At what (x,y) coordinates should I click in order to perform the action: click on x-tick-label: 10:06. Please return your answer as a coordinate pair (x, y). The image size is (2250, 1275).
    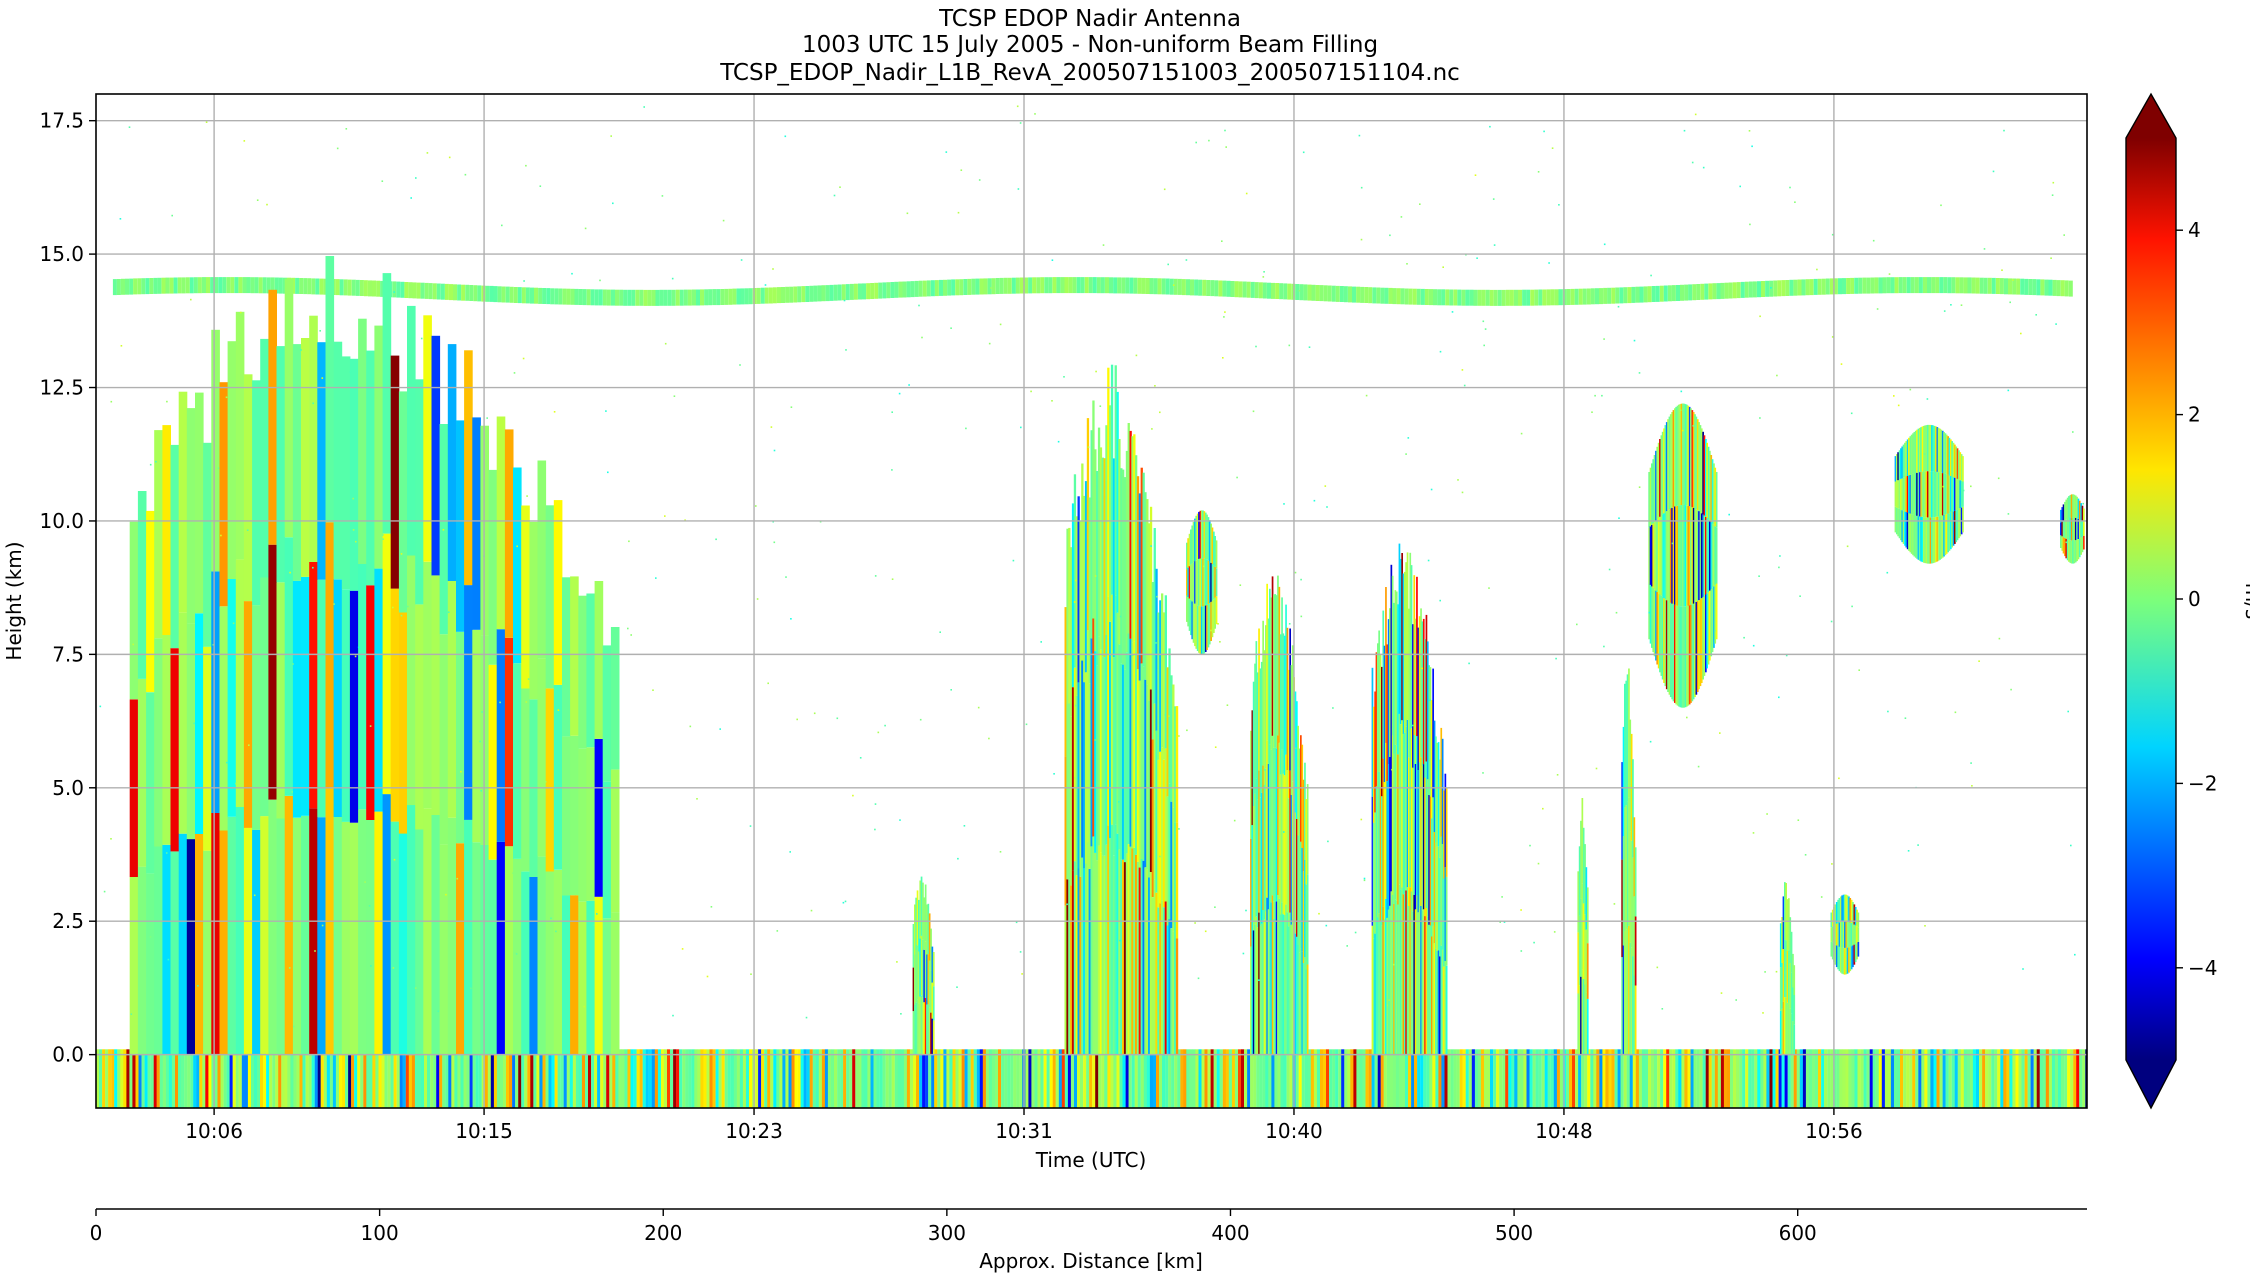
    Looking at the image, I should click on (214, 1131).